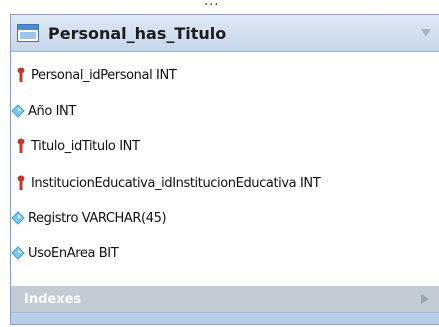 The width and height of the screenshot is (439, 327). Describe the element at coordinates (28, 33) in the screenshot. I see `table-icon` at that location.